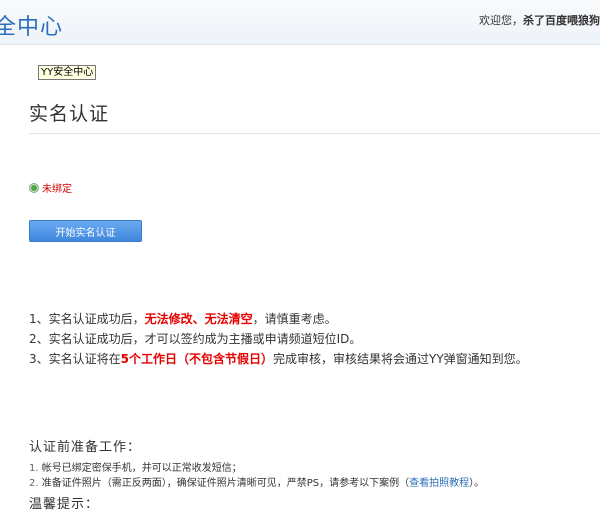 This screenshot has height=512, width=600. What do you see at coordinates (439, 483) in the screenshot?
I see `photo-tutorial-link: 查看拍照教程` at bounding box center [439, 483].